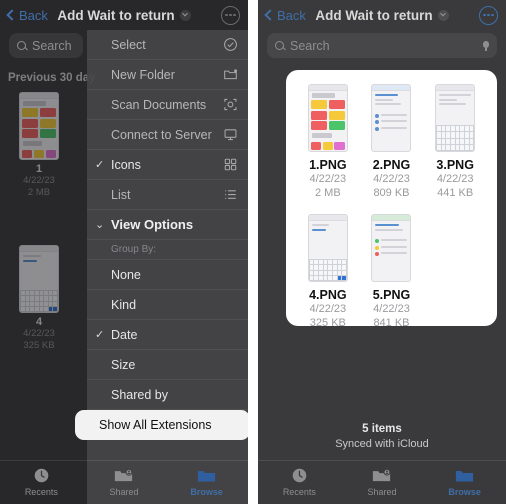  I want to click on menu-group-label-group-by: Group By:, so click(167, 250).